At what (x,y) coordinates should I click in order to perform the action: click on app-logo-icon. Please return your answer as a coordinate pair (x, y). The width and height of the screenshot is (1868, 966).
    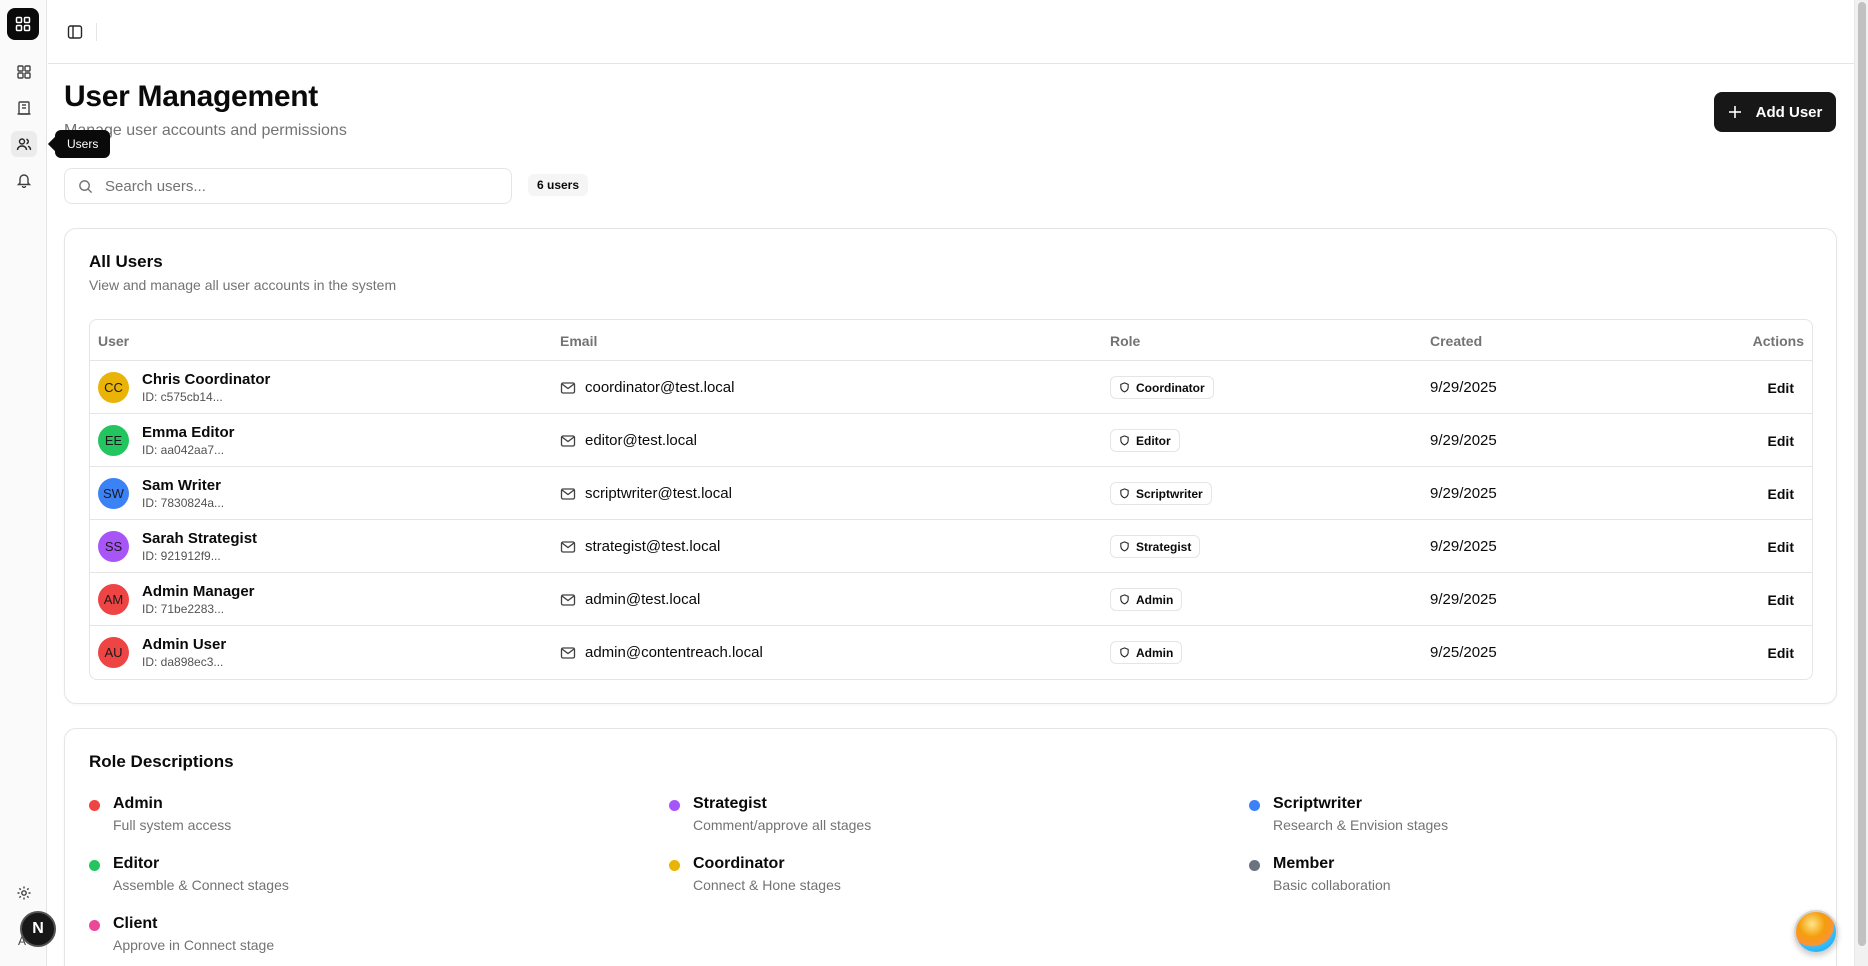
    Looking at the image, I should click on (23, 24).